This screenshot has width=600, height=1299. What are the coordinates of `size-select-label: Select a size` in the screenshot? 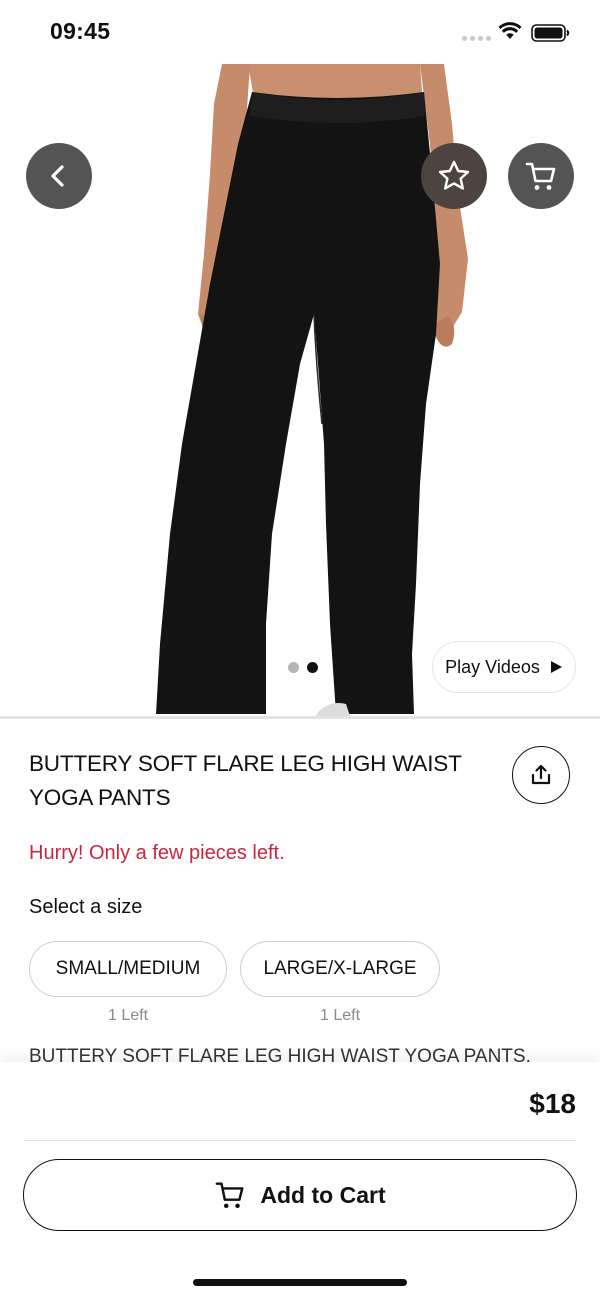 It's located at (86, 907).